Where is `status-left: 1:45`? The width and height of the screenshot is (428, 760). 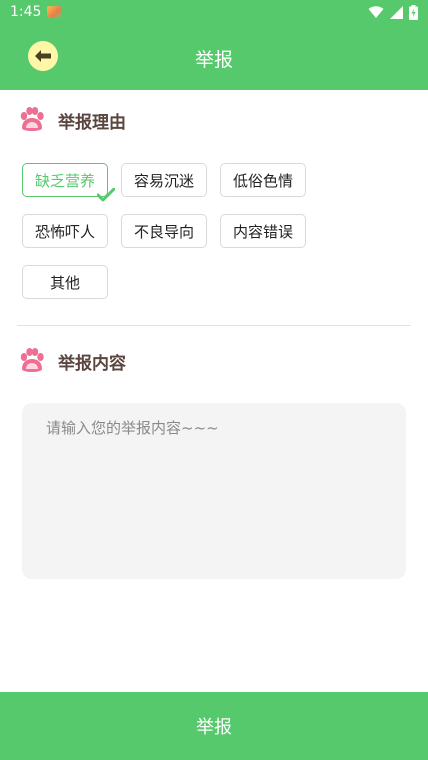
status-left: 1:45 is located at coordinates (36, 12).